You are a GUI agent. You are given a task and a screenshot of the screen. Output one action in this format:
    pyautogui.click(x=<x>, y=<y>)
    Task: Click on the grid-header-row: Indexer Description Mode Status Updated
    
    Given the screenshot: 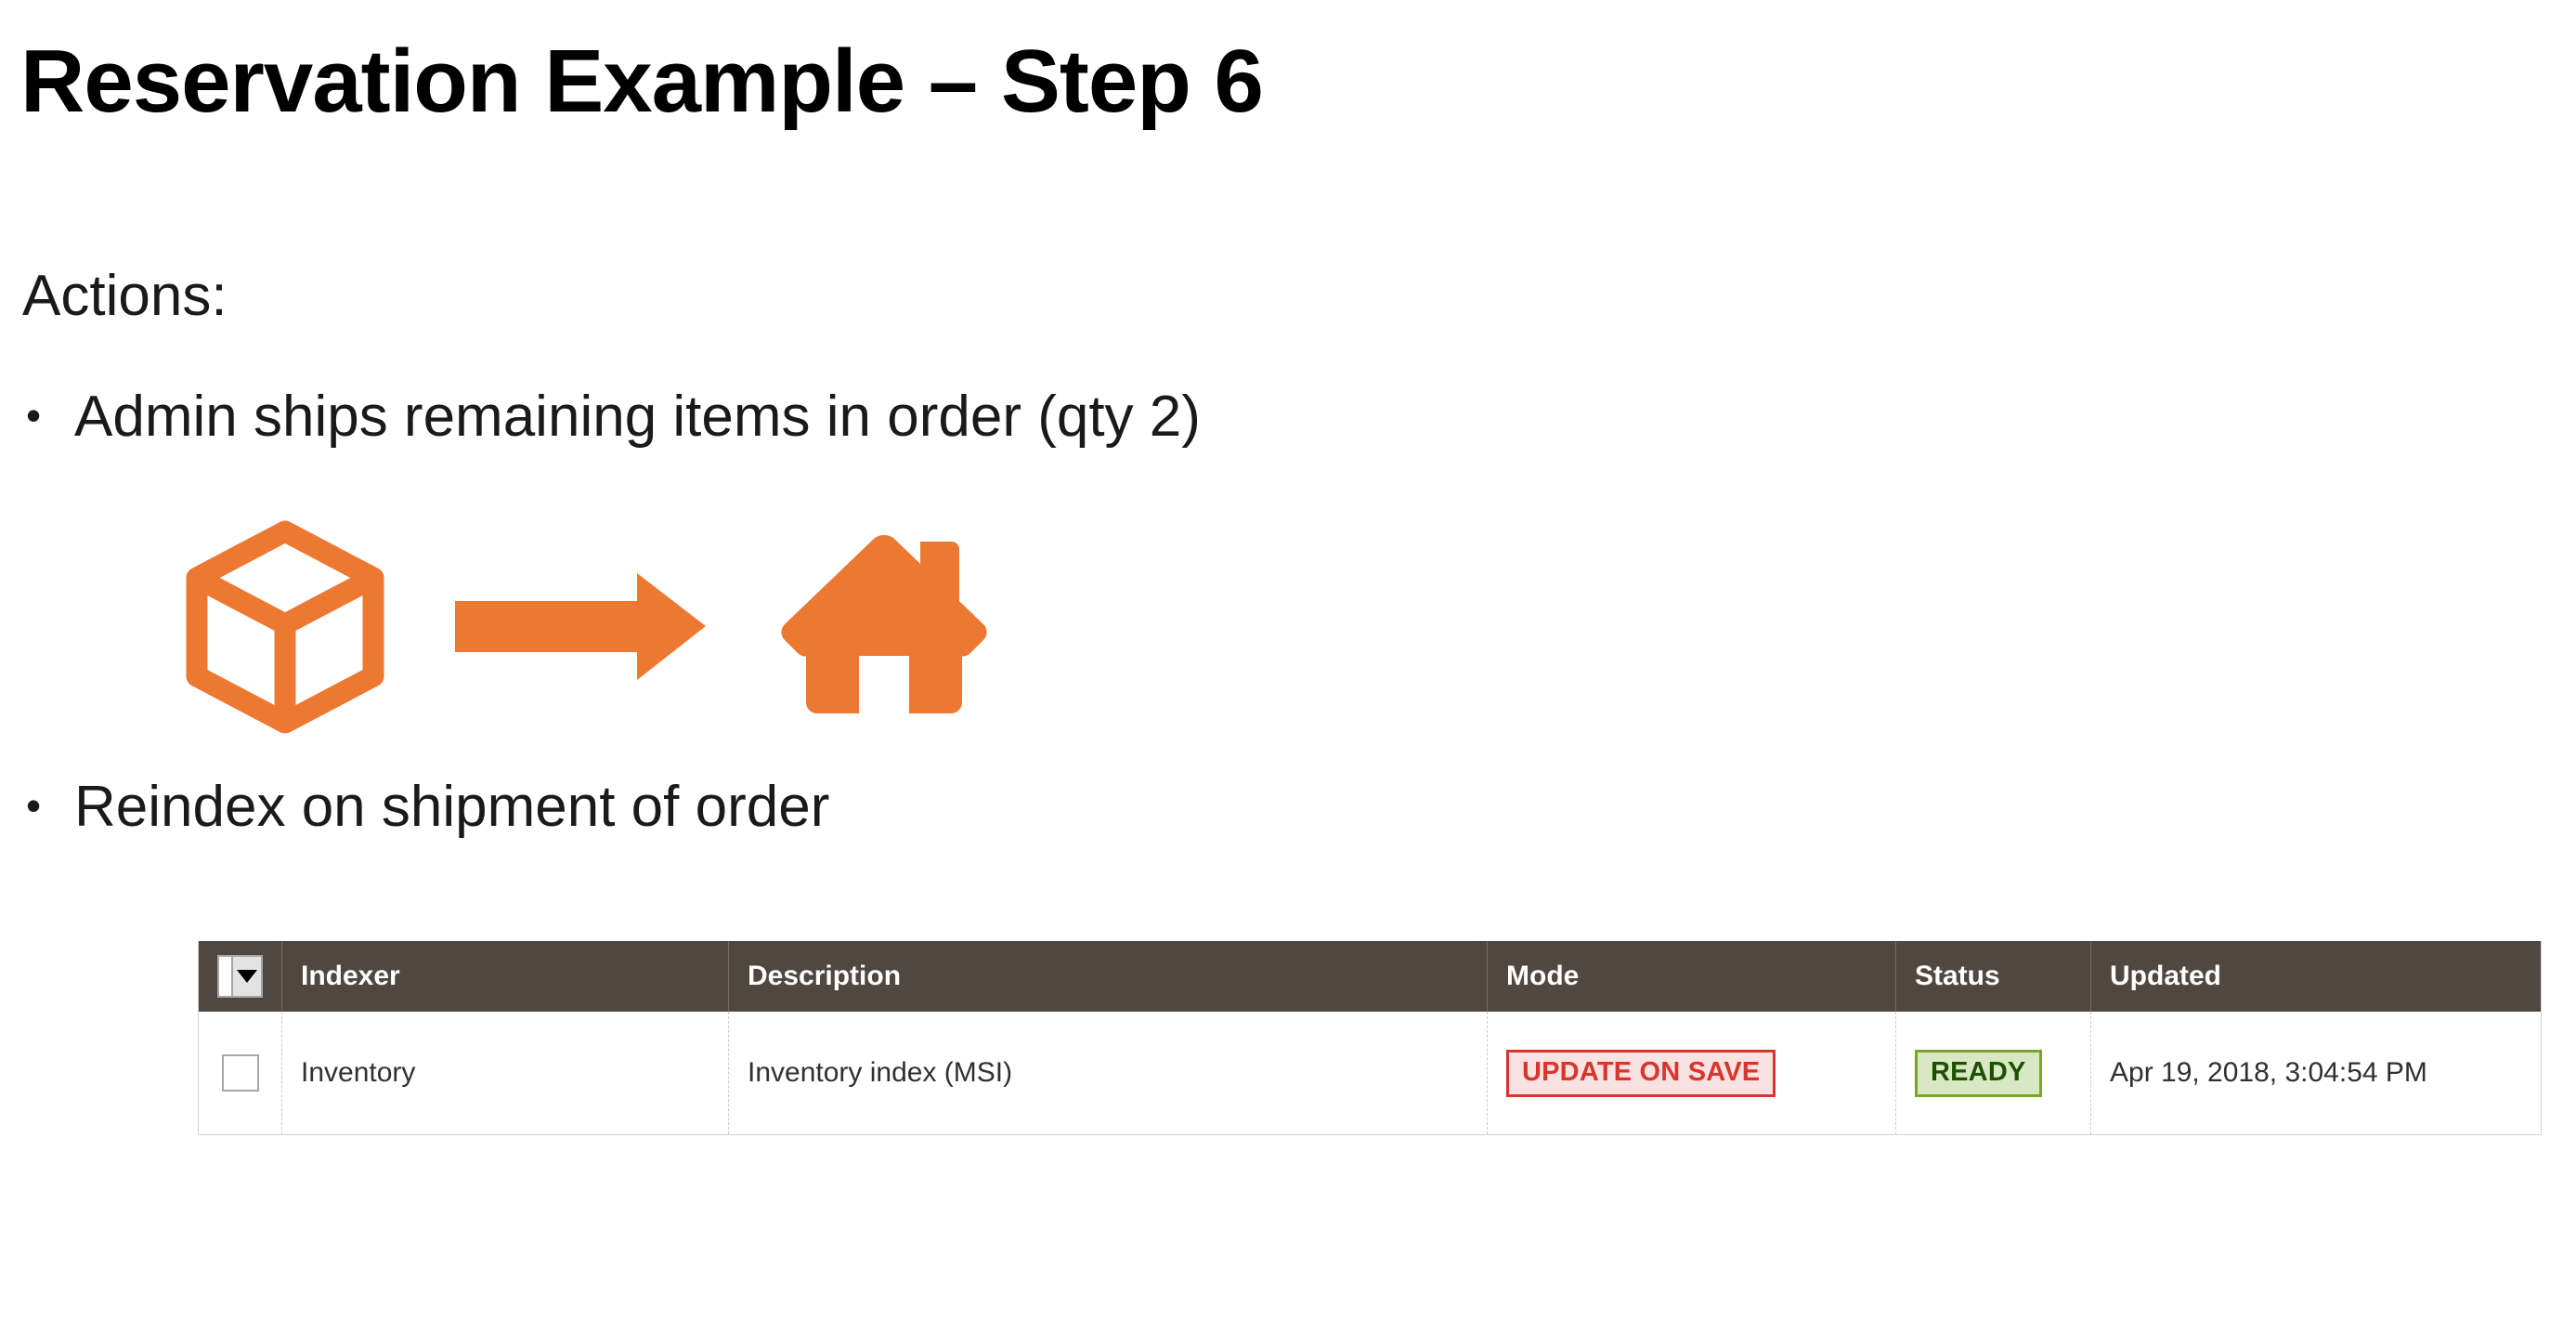 What is the action you would take?
    pyautogui.click(x=1370, y=976)
    